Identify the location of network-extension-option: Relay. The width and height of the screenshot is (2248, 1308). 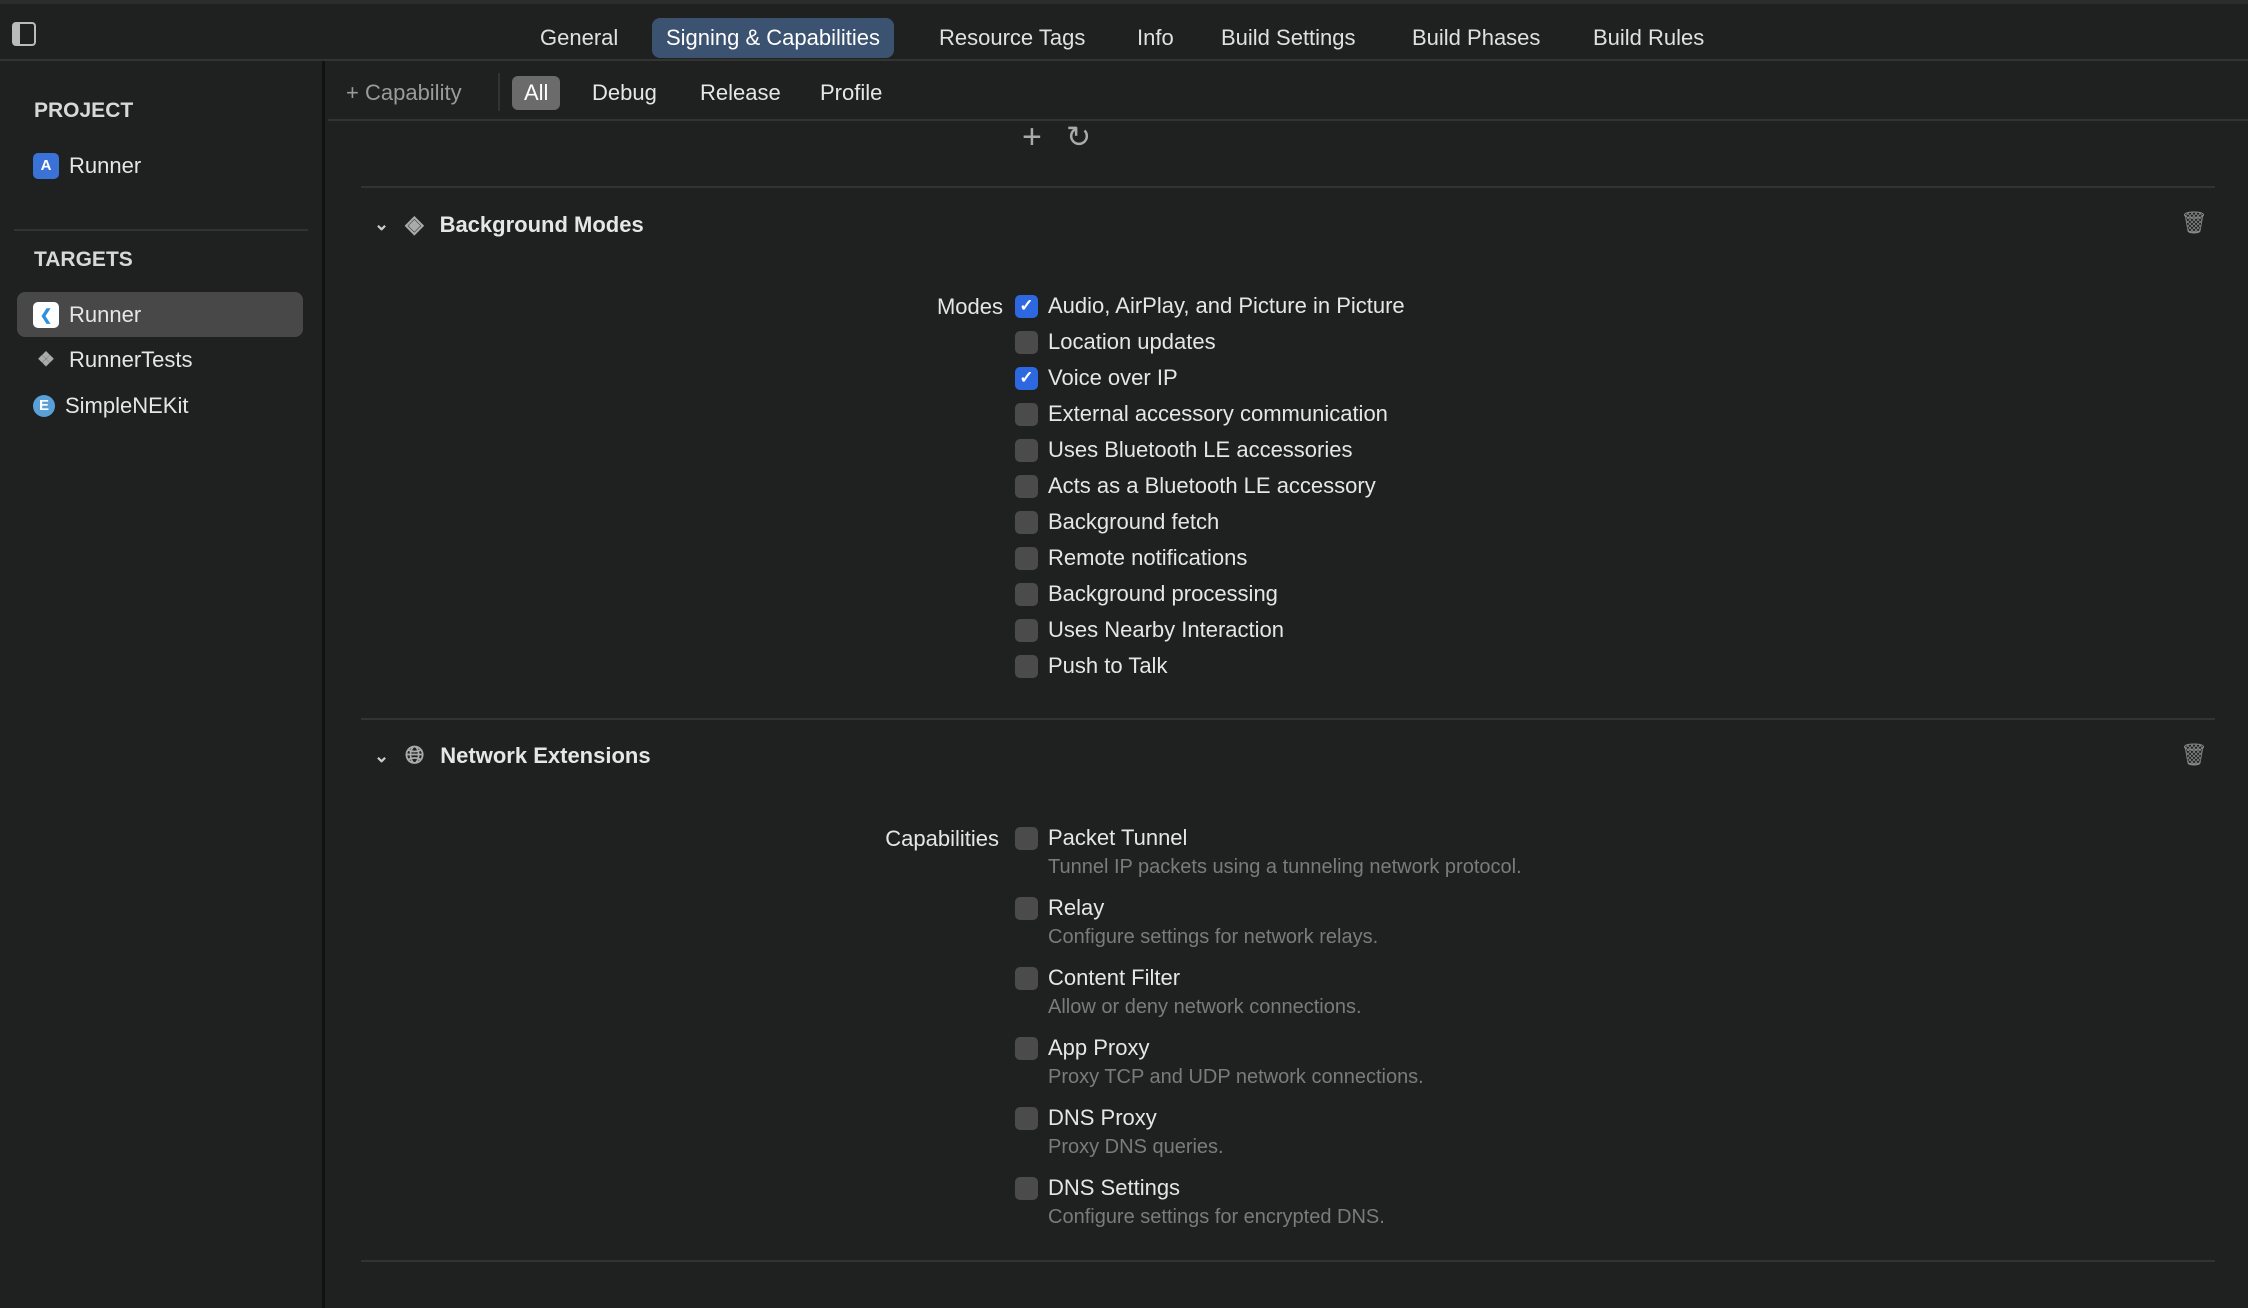
(1059, 908).